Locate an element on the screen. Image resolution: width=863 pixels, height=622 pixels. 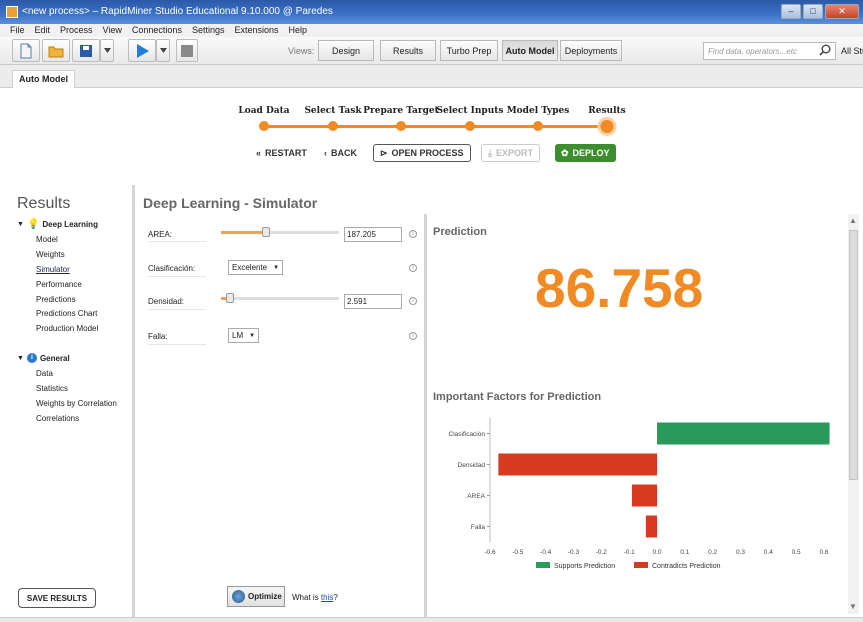
search-input: Find data, operators...etc is located at coordinates (769, 51).